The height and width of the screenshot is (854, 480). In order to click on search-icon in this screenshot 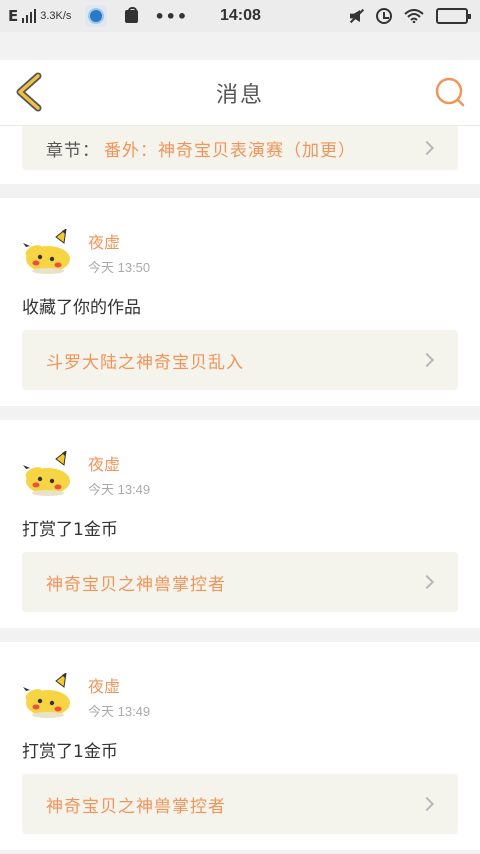, I will do `click(450, 92)`.